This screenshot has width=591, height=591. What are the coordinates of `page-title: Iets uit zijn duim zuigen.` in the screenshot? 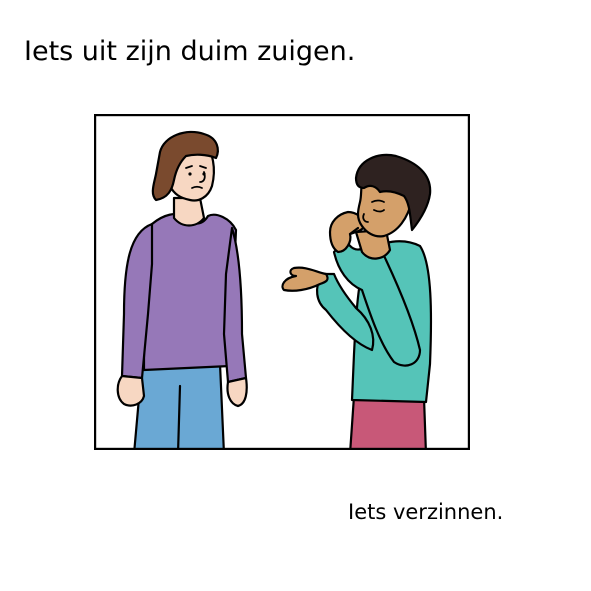 It's located at (190, 51).